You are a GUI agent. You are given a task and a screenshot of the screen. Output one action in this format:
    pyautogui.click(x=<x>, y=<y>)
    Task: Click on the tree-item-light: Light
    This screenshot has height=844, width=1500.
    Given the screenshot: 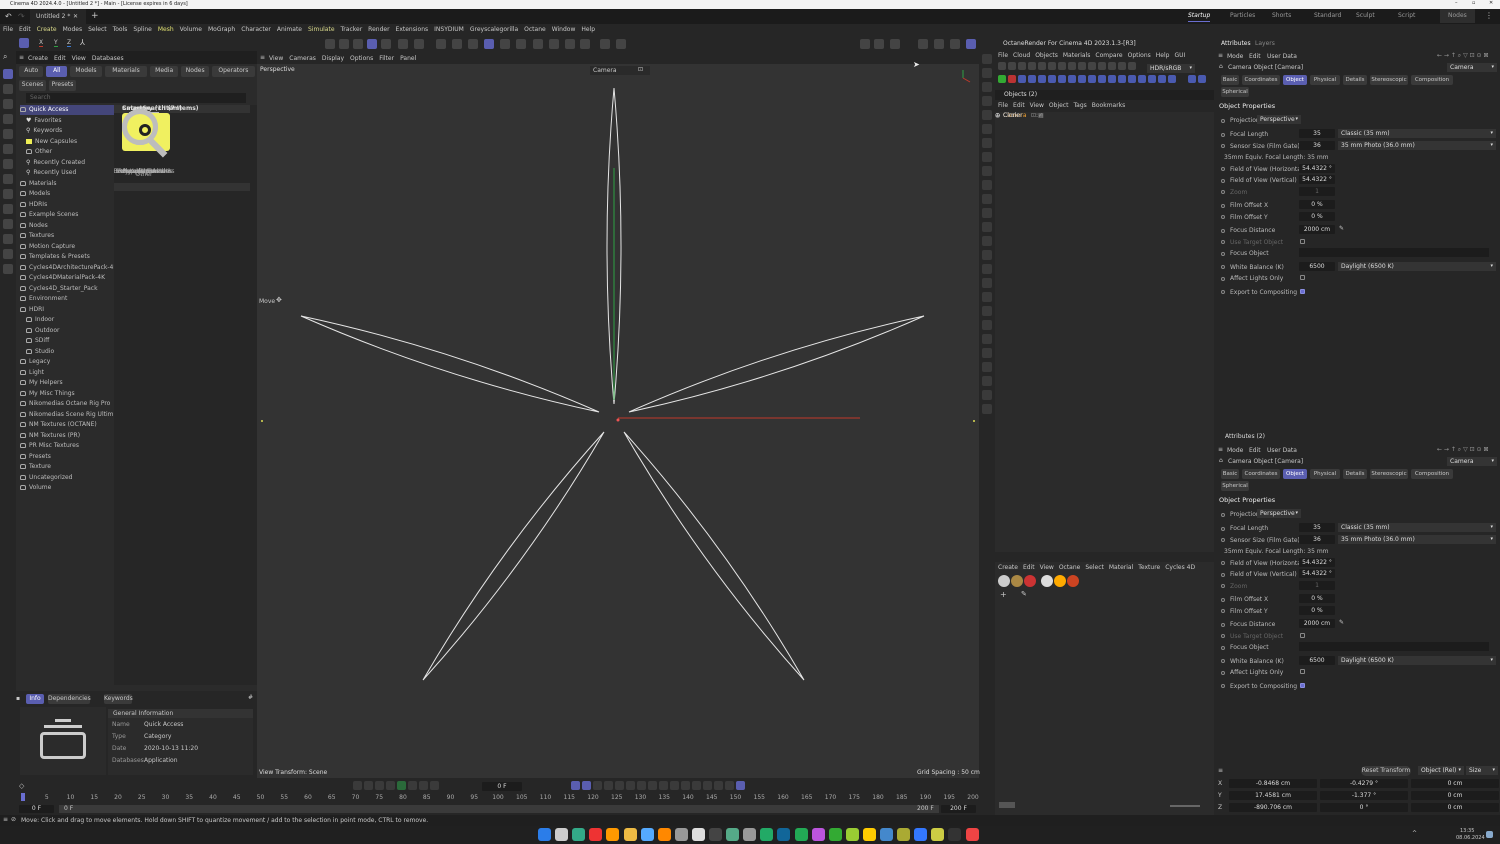 What is the action you would take?
    pyautogui.click(x=67, y=373)
    